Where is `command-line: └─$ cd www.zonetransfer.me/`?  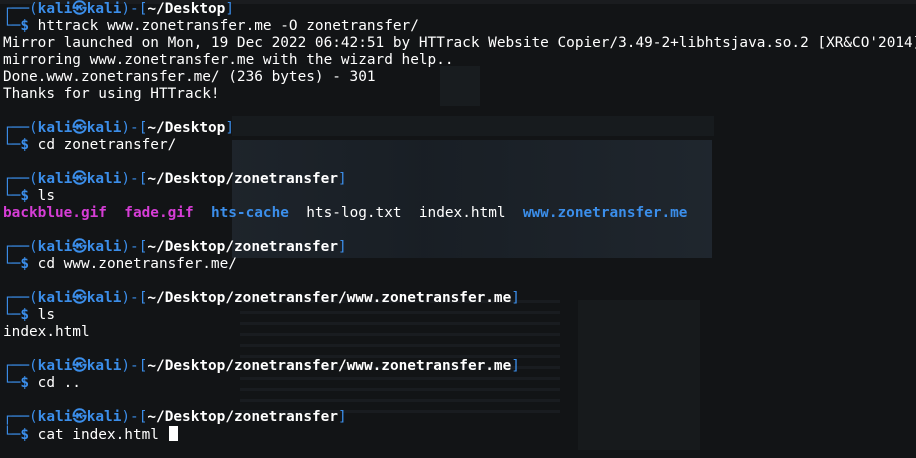
command-line: └─$ cd www.zonetransfer.me/ is located at coordinates (459, 264).